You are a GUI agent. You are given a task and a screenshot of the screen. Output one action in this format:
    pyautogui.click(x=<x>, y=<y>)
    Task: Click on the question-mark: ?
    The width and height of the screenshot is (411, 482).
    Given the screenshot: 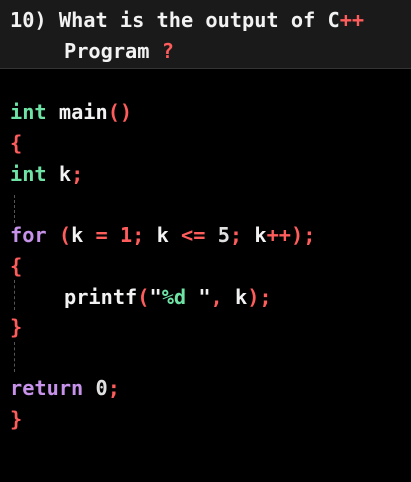 What is the action you would take?
    pyautogui.click(x=167, y=51)
    